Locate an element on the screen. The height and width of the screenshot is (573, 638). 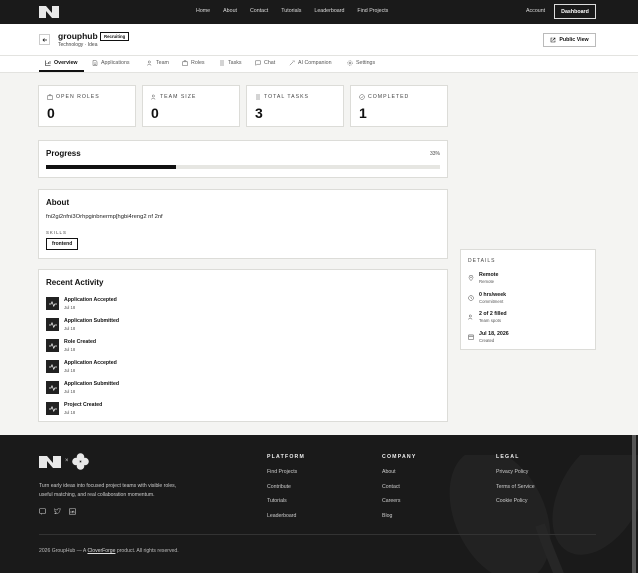
stat-label: TEAM SIZE is located at coordinates (178, 97).